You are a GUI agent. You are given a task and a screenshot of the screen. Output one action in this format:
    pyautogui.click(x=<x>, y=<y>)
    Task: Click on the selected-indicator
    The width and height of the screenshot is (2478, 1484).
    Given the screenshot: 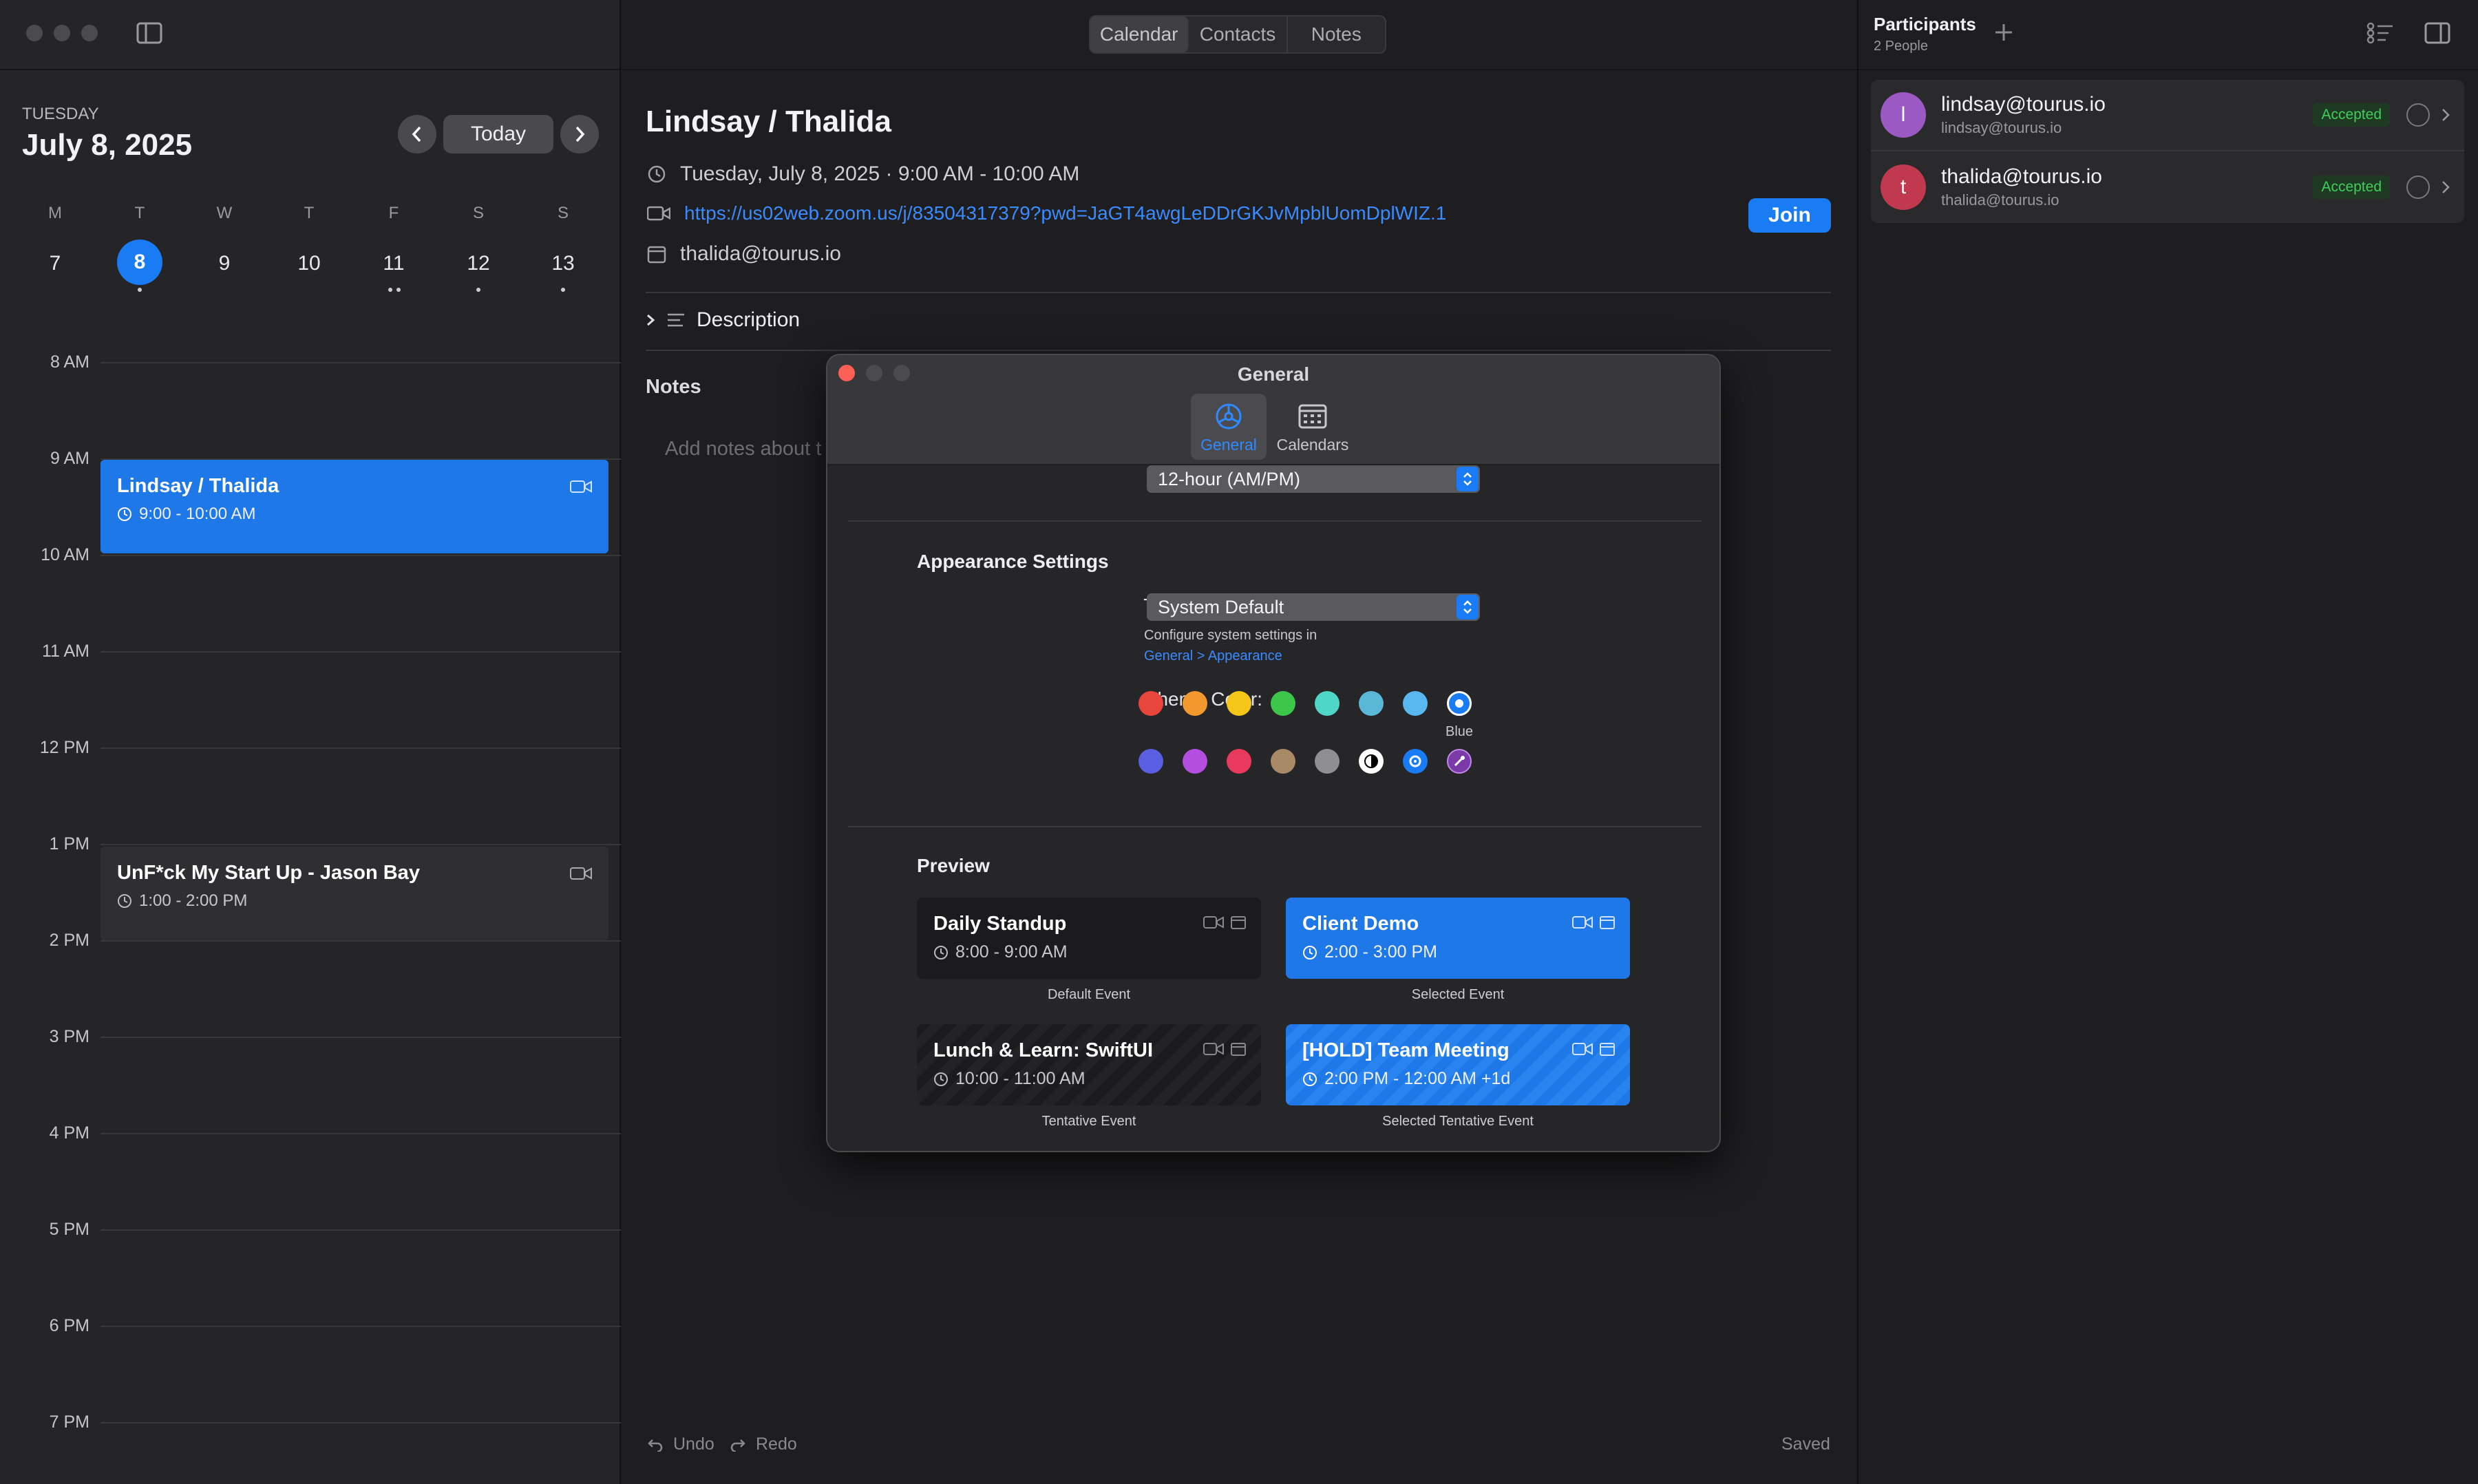 What is the action you would take?
    pyautogui.click(x=1459, y=703)
    